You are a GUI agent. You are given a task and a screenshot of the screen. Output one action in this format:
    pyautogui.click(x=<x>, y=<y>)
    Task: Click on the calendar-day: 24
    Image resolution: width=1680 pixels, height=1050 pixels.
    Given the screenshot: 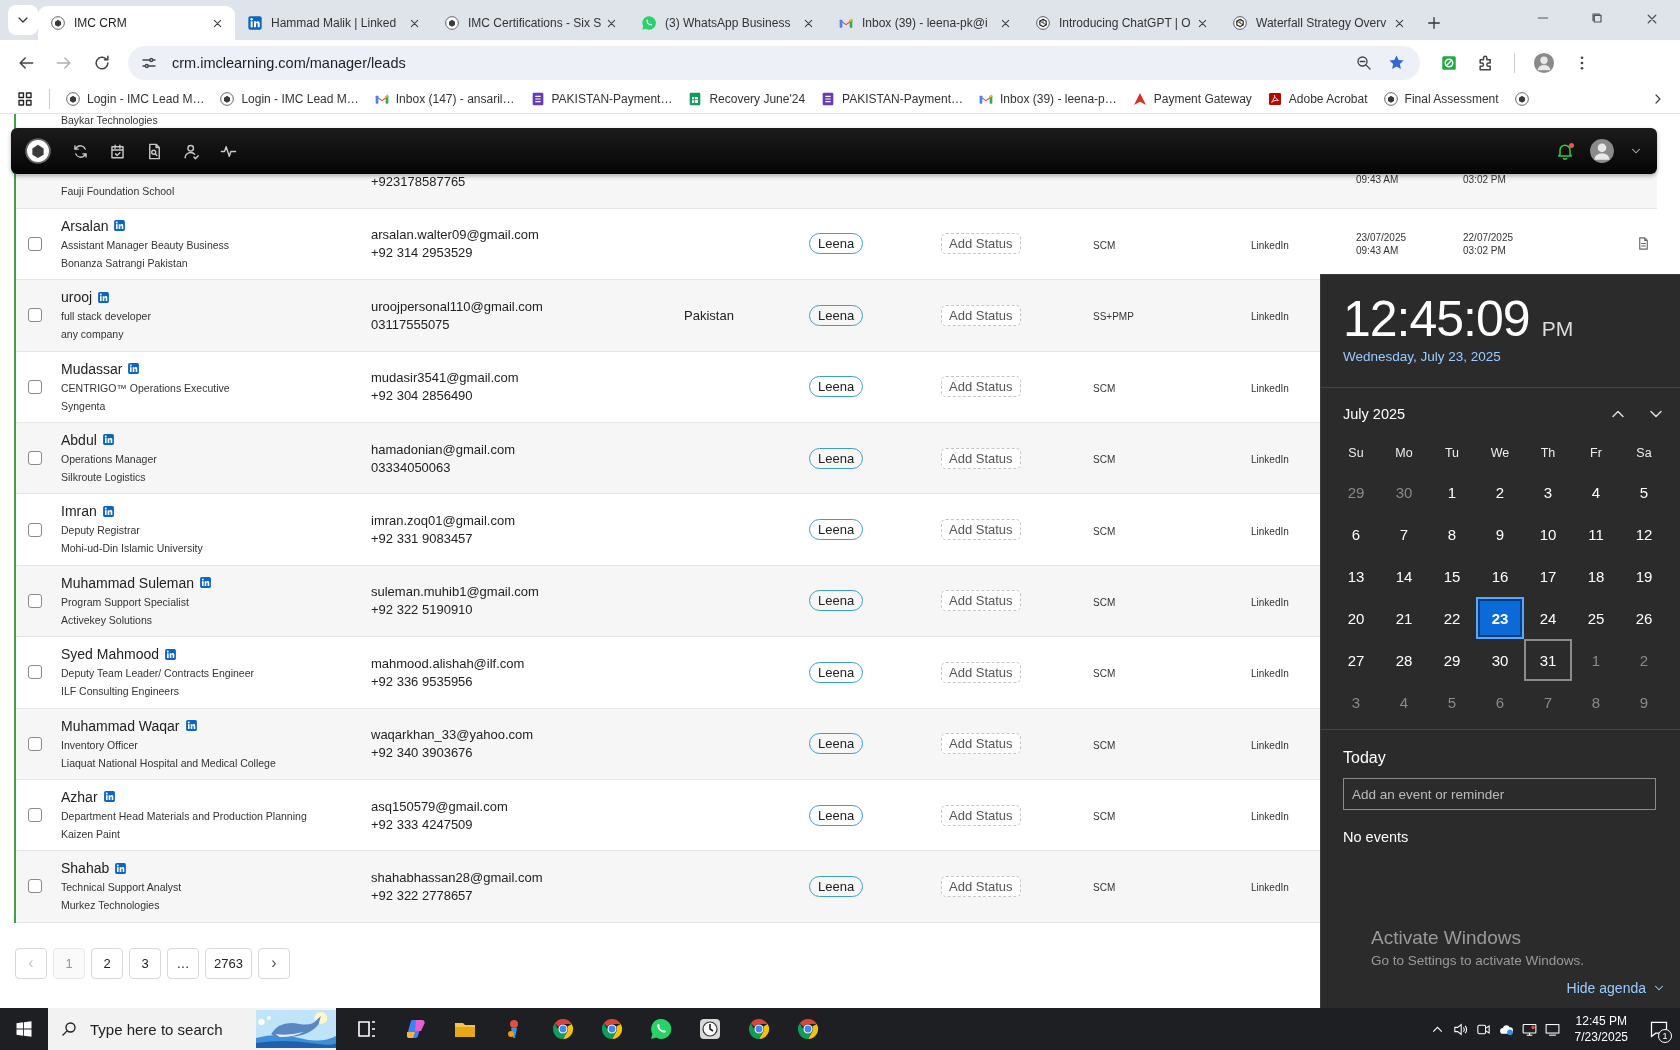 What is the action you would take?
    pyautogui.click(x=1548, y=618)
    